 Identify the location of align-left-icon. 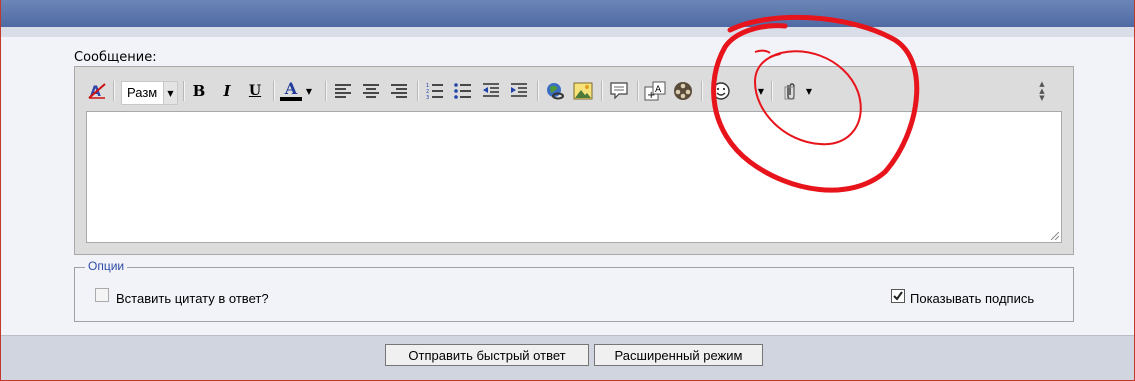
(343, 91).